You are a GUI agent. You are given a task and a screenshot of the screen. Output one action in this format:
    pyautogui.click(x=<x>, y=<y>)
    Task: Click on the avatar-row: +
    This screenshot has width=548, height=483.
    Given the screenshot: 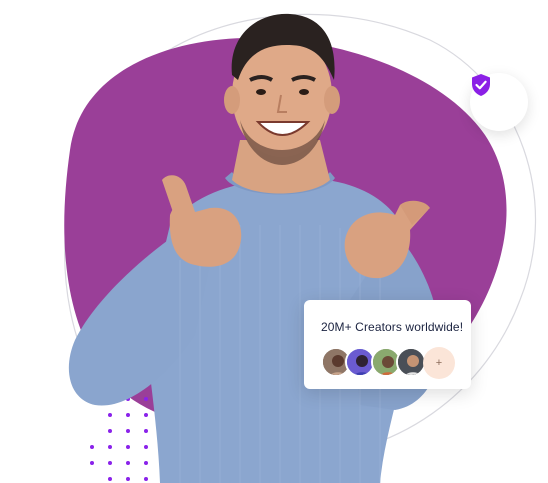 What is the action you would take?
    pyautogui.click(x=390, y=364)
    